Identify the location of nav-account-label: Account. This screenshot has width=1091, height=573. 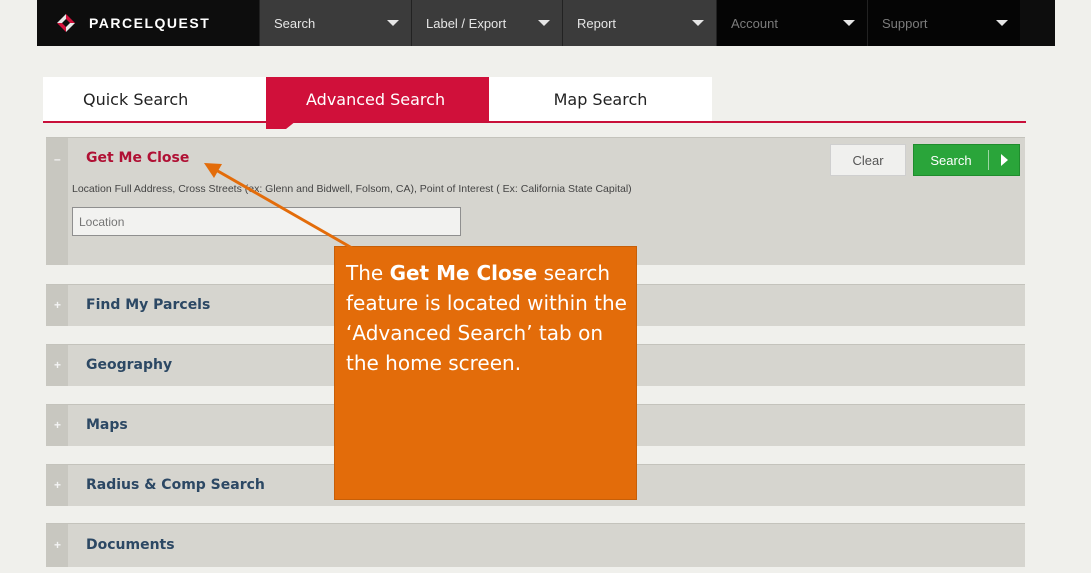
(754, 23).